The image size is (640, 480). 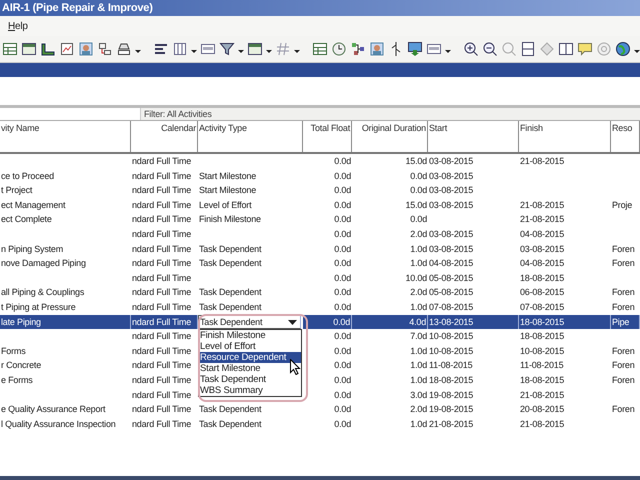 What do you see at coordinates (451, 351) in the screenshot?
I see `table-cell-text: 10-08-2015` at bounding box center [451, 351].